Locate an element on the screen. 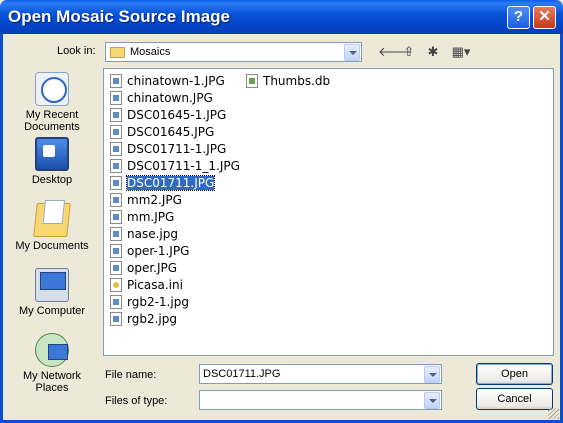 Image resolution: width=563 pixels, height=423 pixels. help-button: ? is located at coordinates (518, 17).